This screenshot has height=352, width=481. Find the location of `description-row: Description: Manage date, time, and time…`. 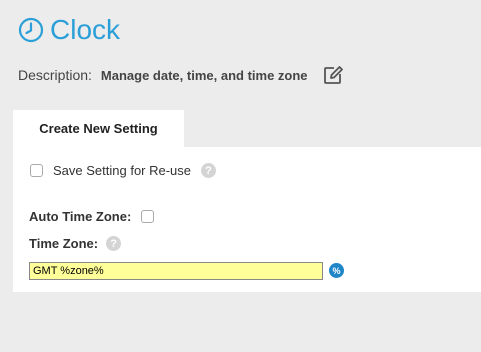

description-row: Description: Manage date, time, and time… is located at coordinates (181, 75).